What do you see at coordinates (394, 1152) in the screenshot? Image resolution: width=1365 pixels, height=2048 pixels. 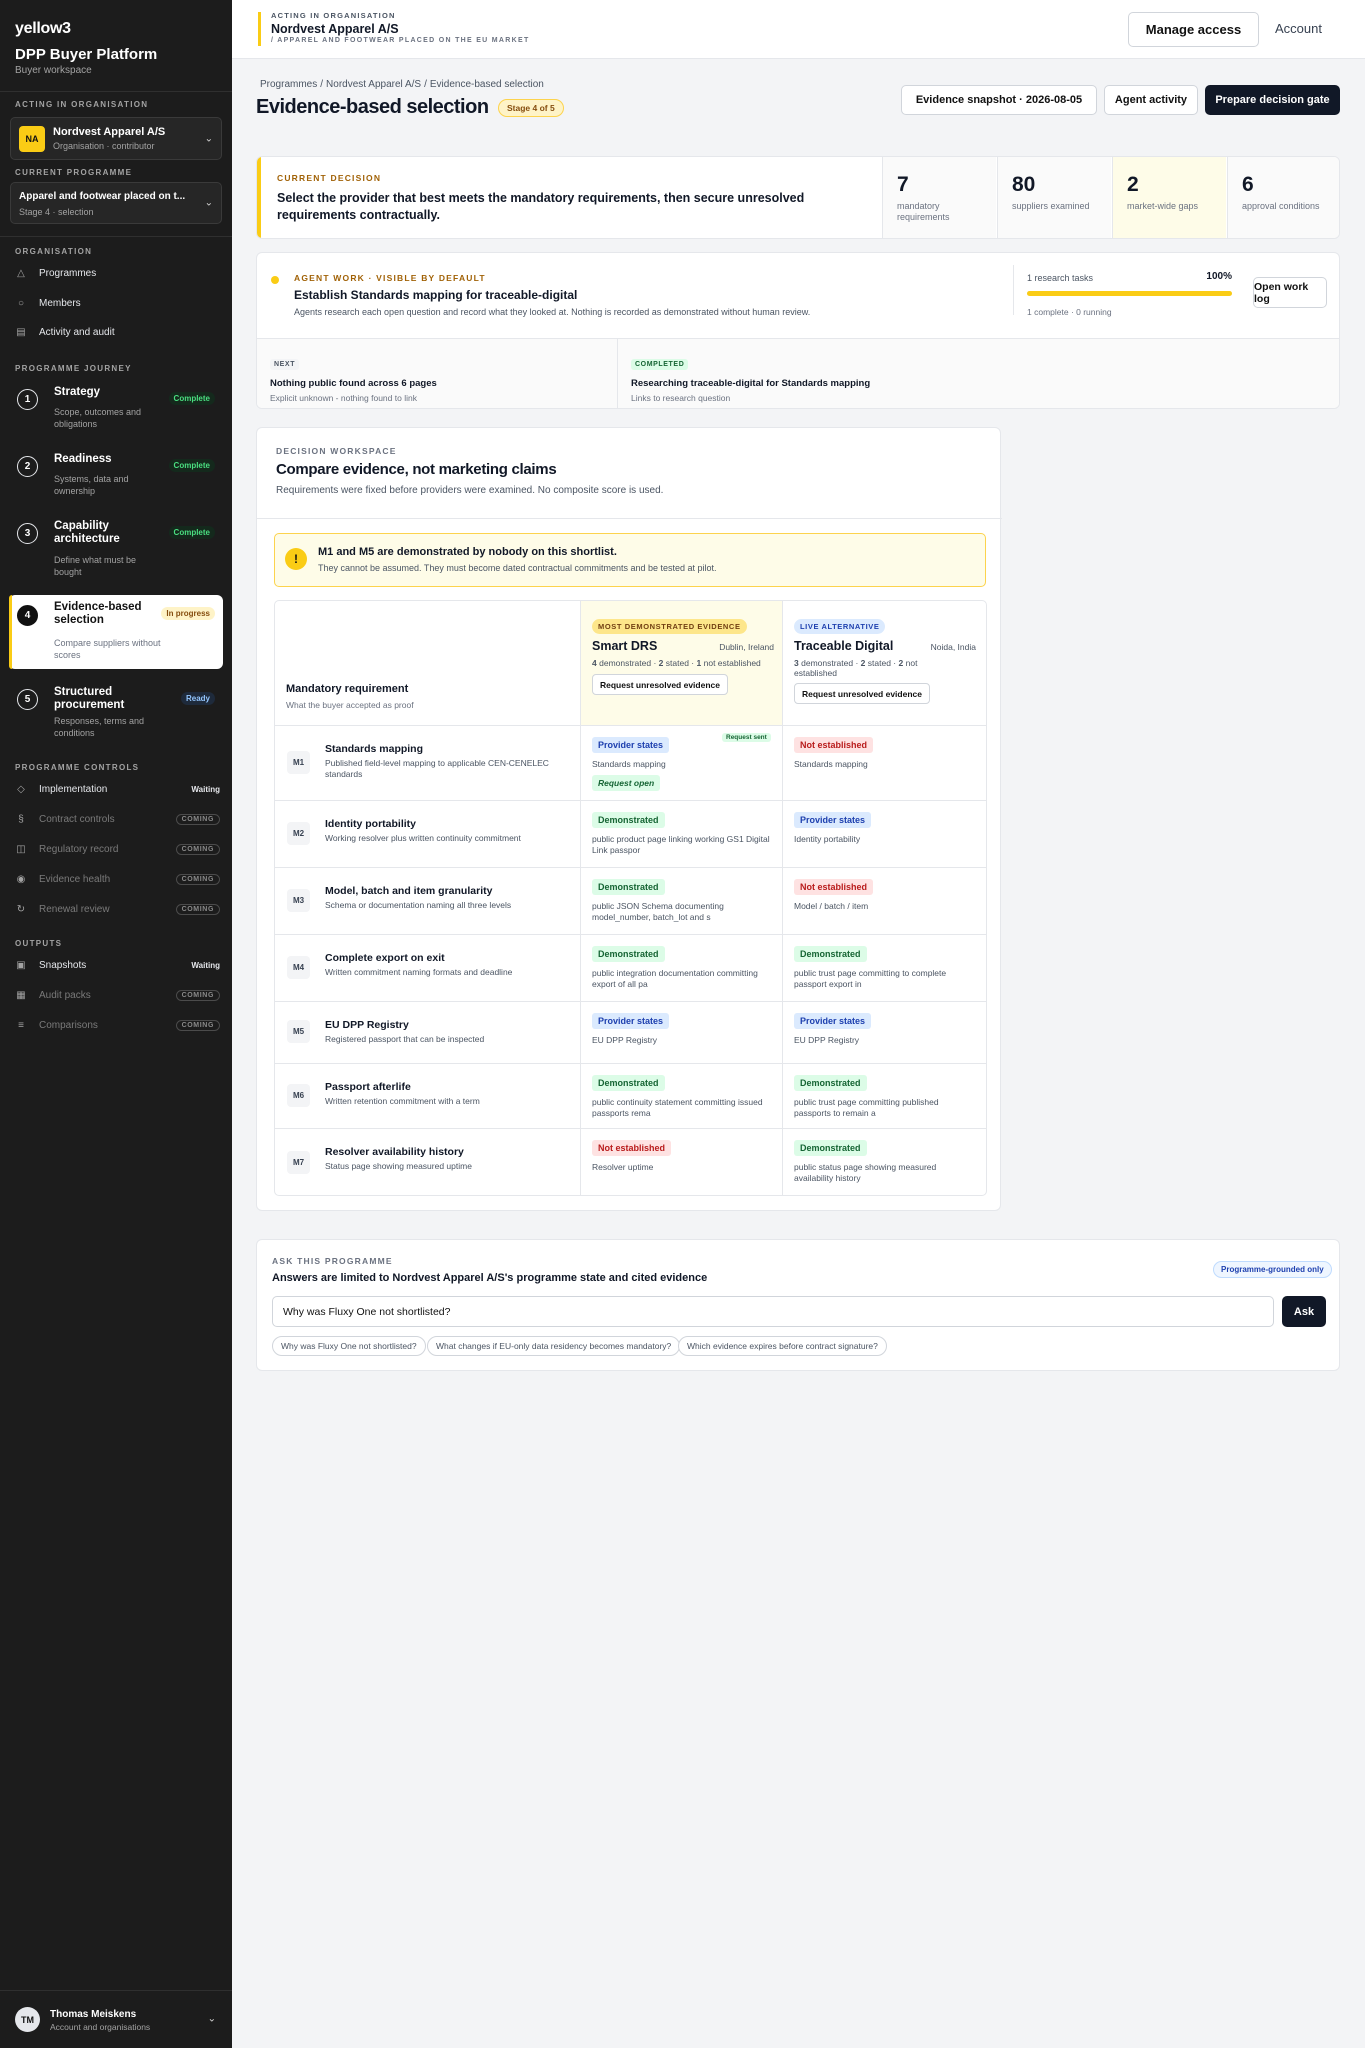 I see `requirement-title: Resolver availability history` at bounding box center [394, 1152].